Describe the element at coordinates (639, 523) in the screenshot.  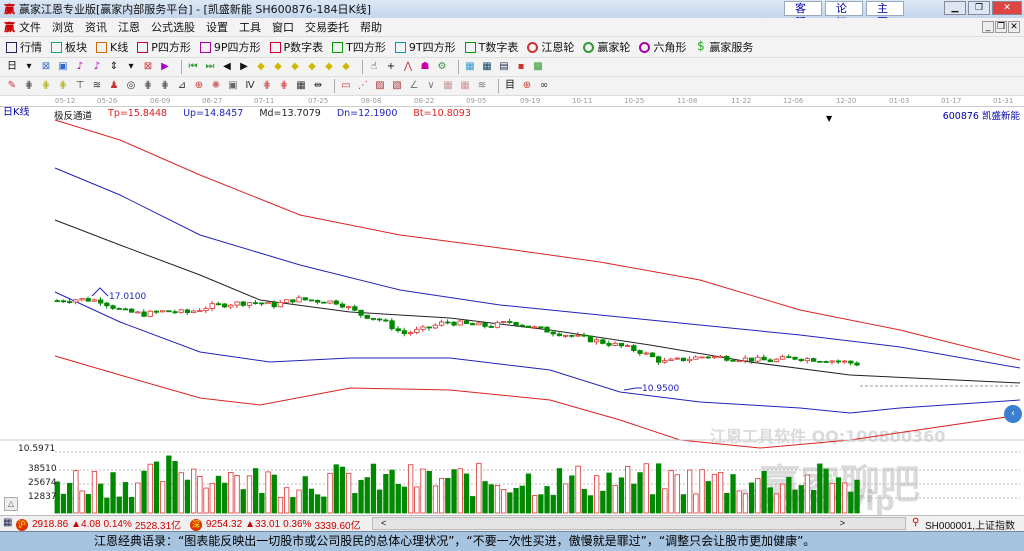
I see `horizontal-scrollbar: < >` at that location.